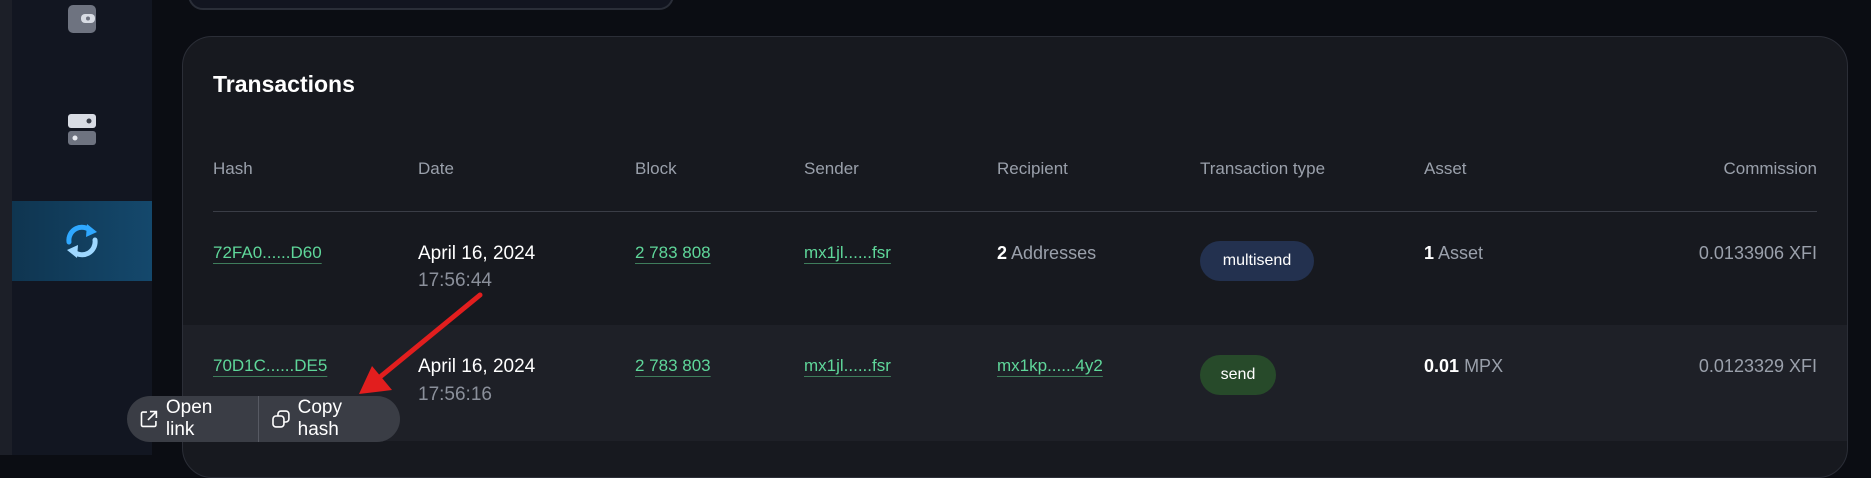 The width and height of the screenshot is (1871, 478). What do you see at coordinates (1263, 168) in the screenshot?
I see `column-header-transaction-type: Transaction type` at bounding box center [1263, 168].